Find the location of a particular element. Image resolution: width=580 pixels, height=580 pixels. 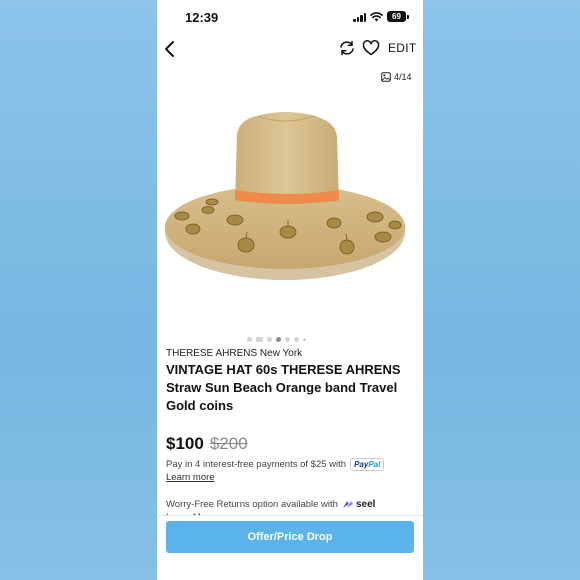

seel-logo: seel is located at coordinates (358, 504).